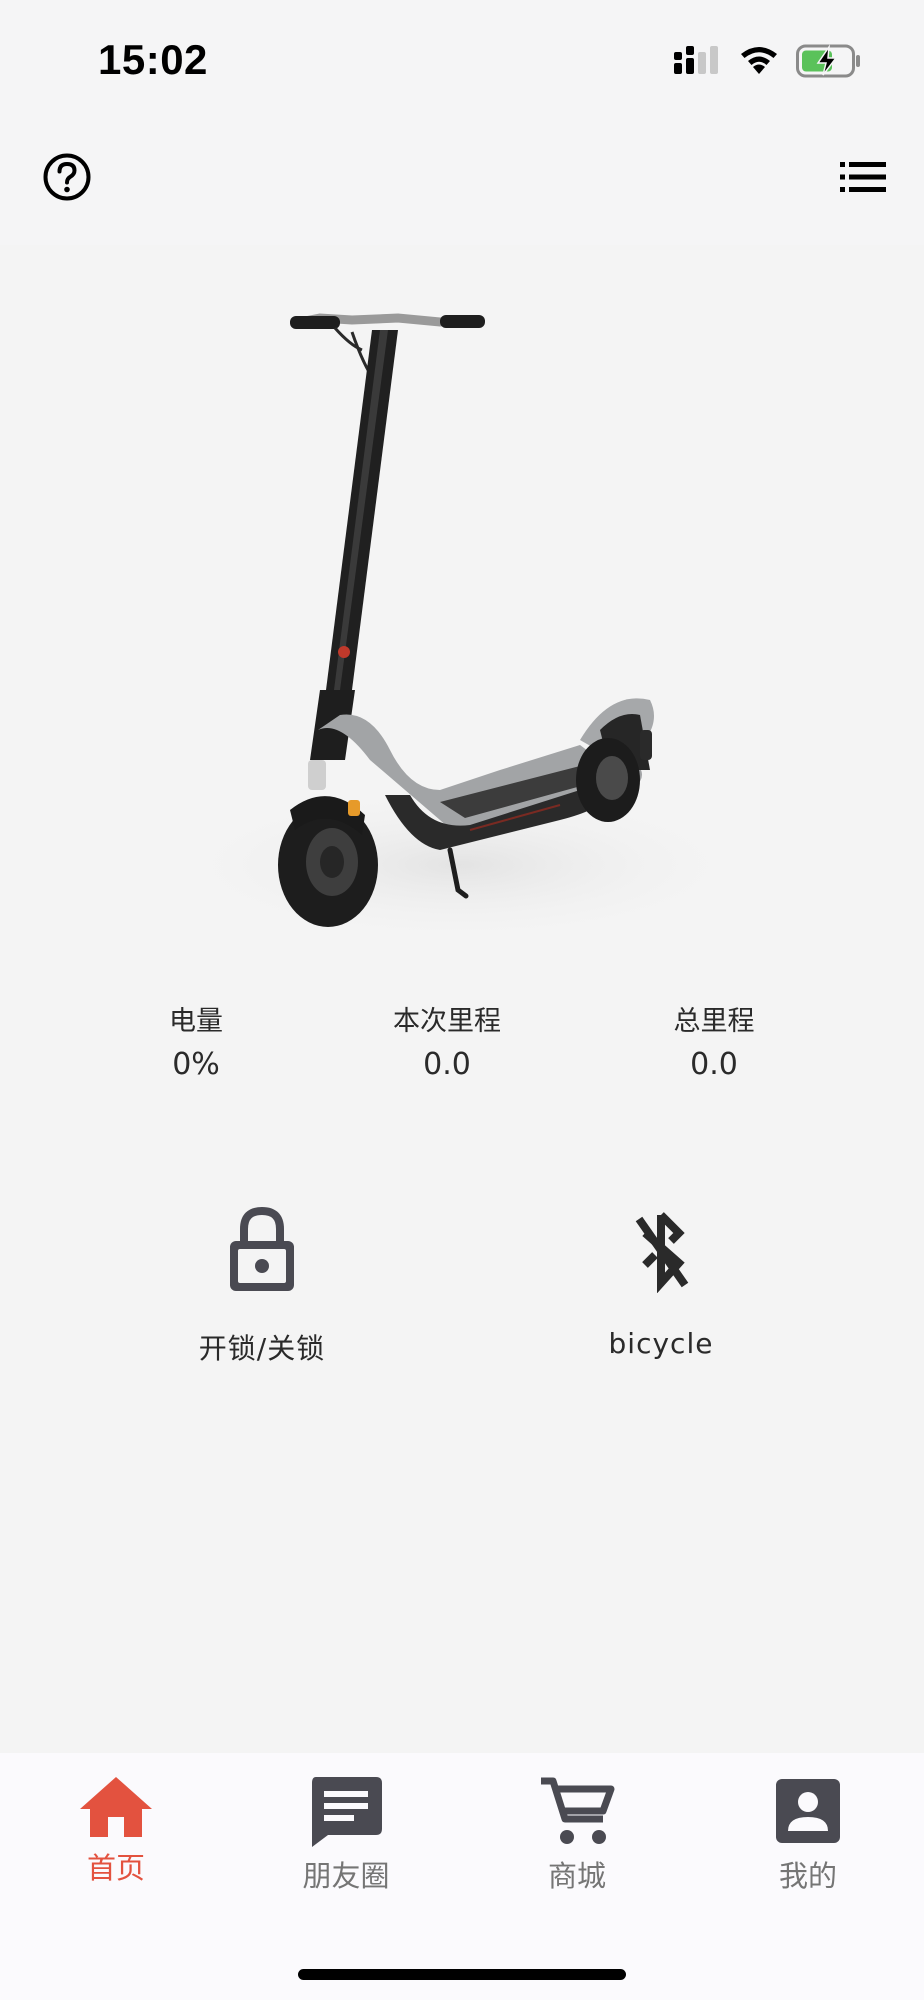 Image resolution: width=924 pixels, height=2000 pixels. What do you see at coordinates (196, 1064) in the screenshot?
I see `stat-battery-value: 0%` at bounding box center [196, 1064].